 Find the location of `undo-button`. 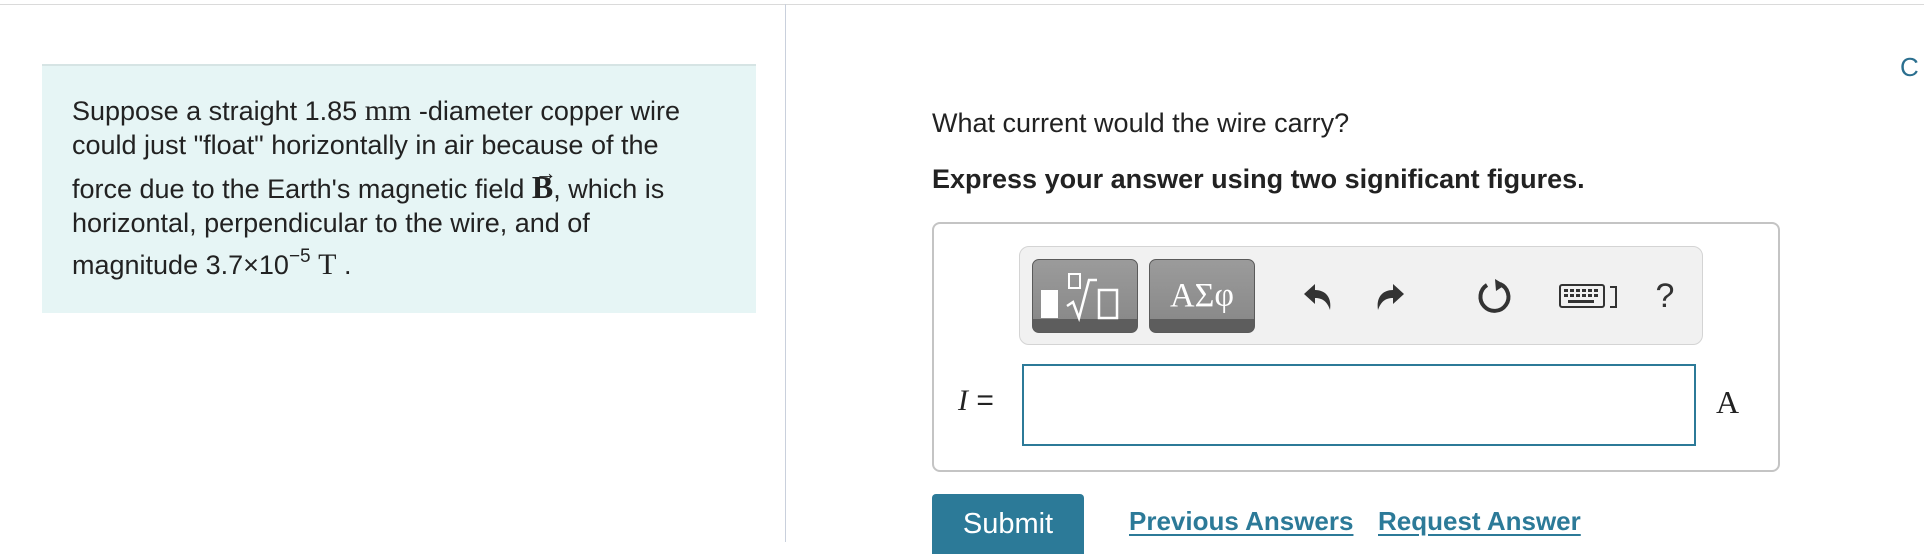

undo-button is located at coordinates (1318, 296).